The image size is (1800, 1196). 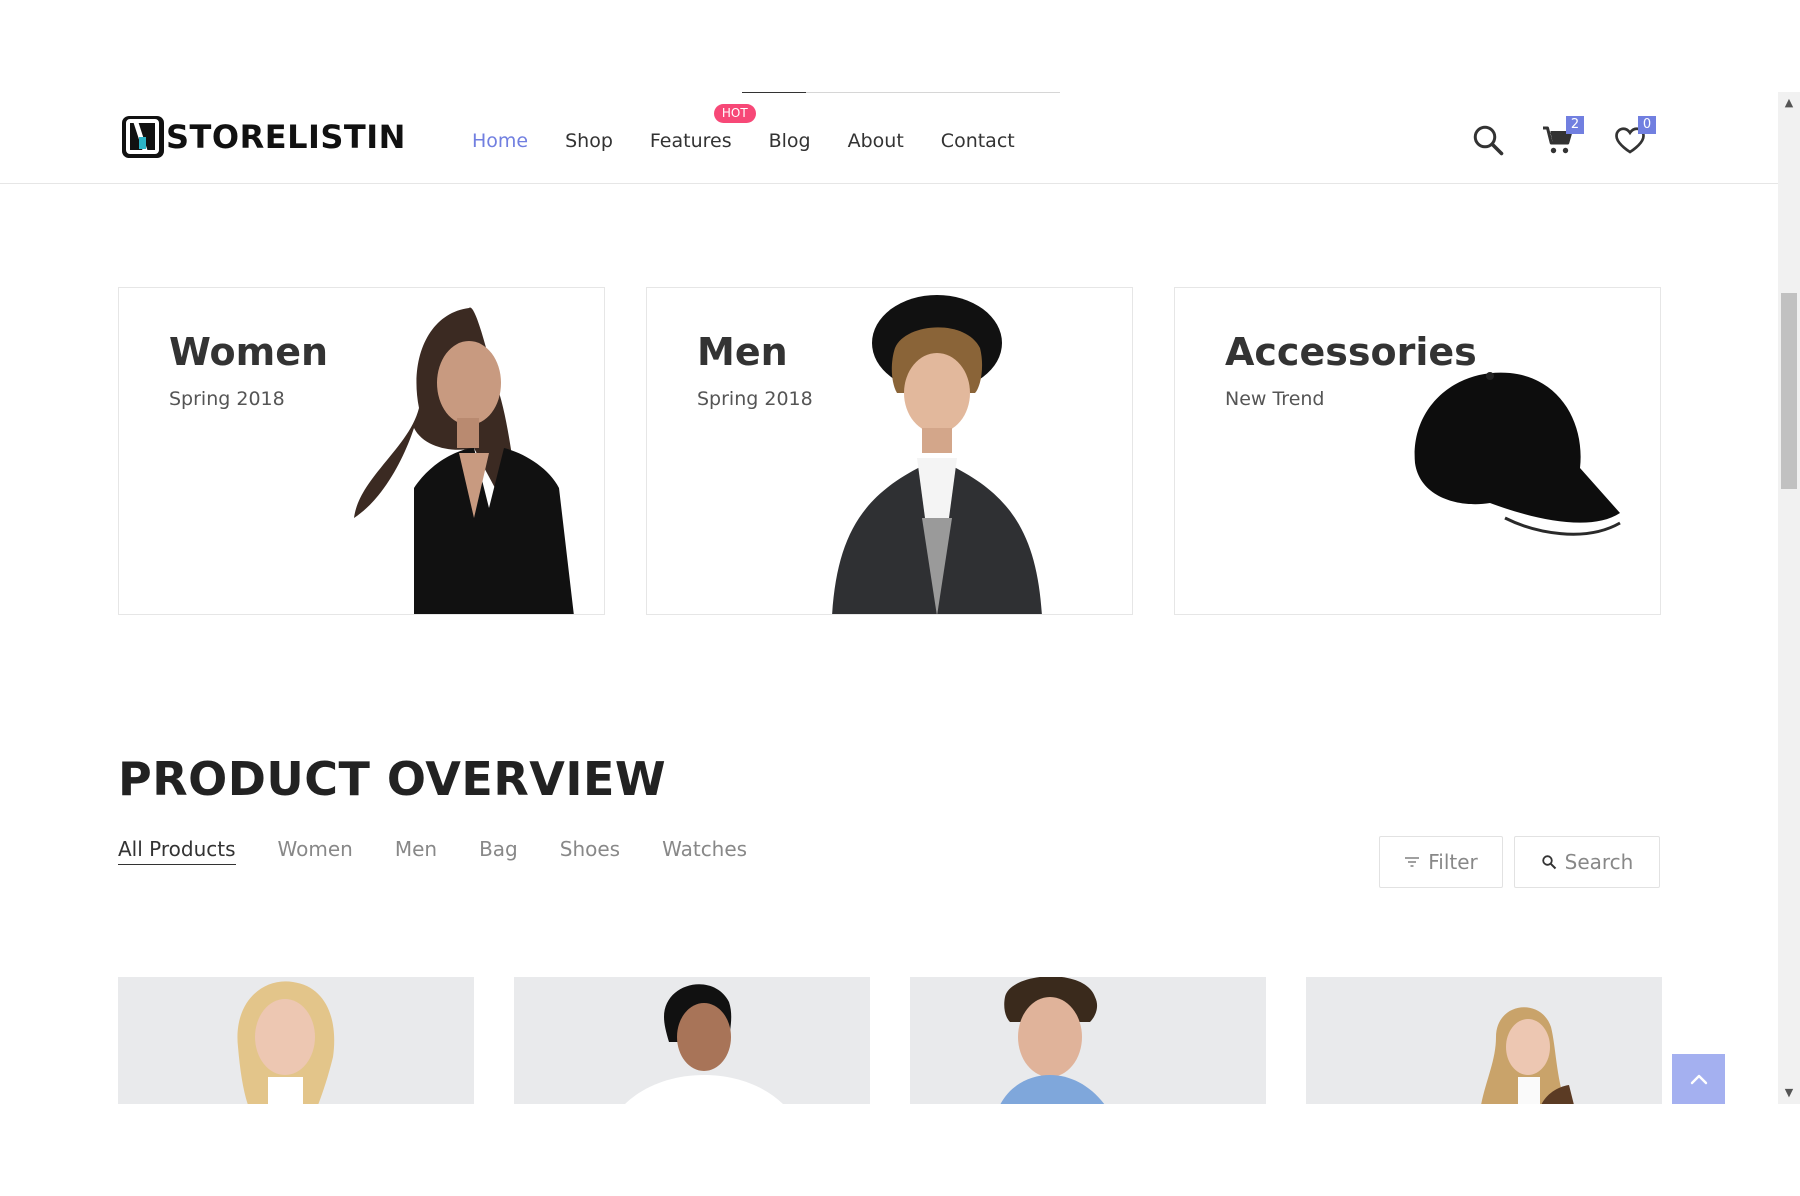 What do you see at coordinates (500, 141) in the screenshot?
I see `nav-home: Home` at bounding box center [500, 141].